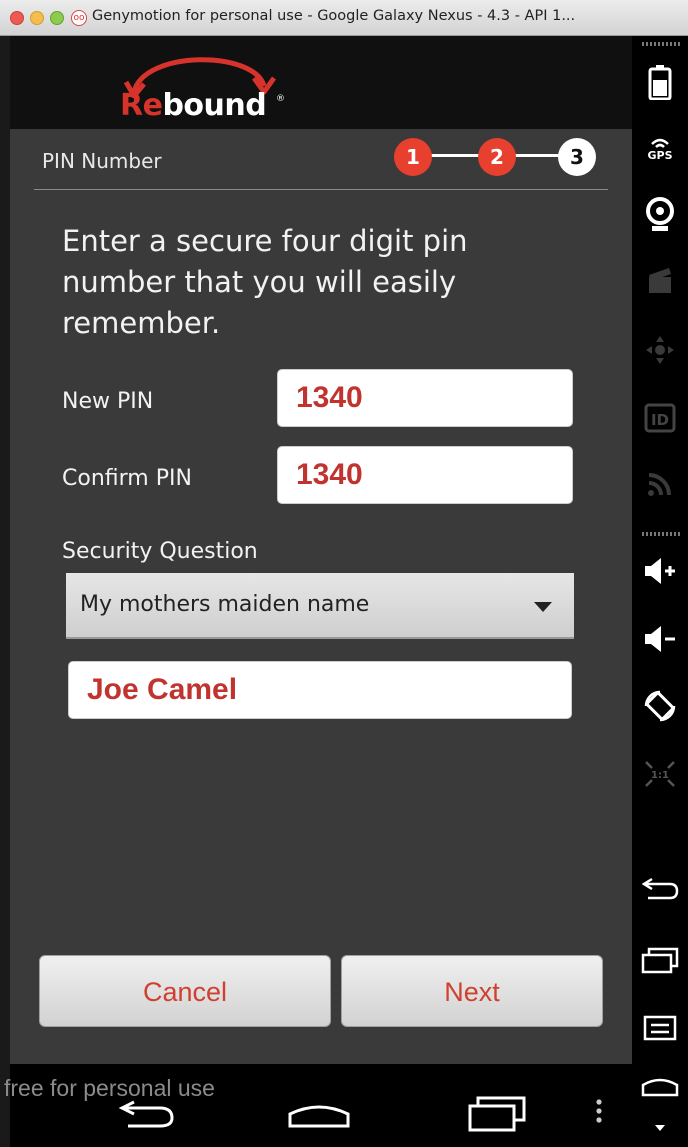 This screenshot has height=1147, width=688. I want to click on rotate-button, so click(660, 706).